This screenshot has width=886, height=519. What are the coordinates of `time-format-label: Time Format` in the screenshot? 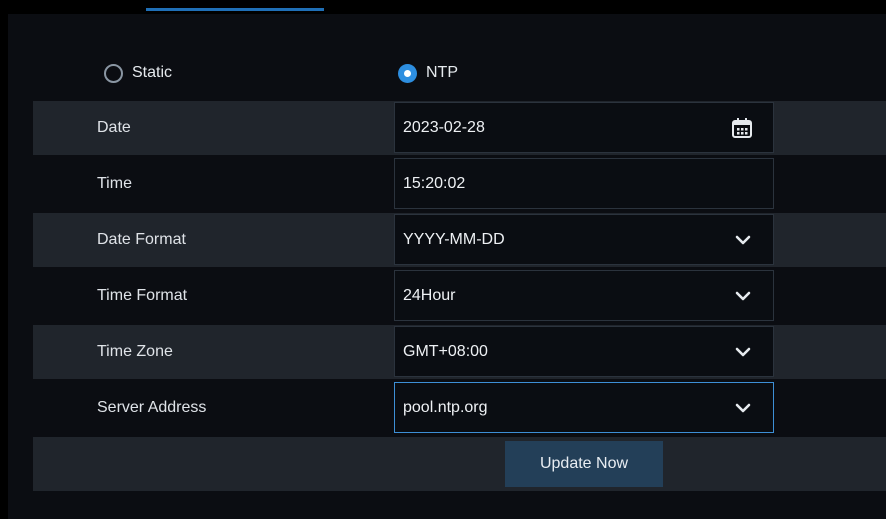 It's located at (142, 295).